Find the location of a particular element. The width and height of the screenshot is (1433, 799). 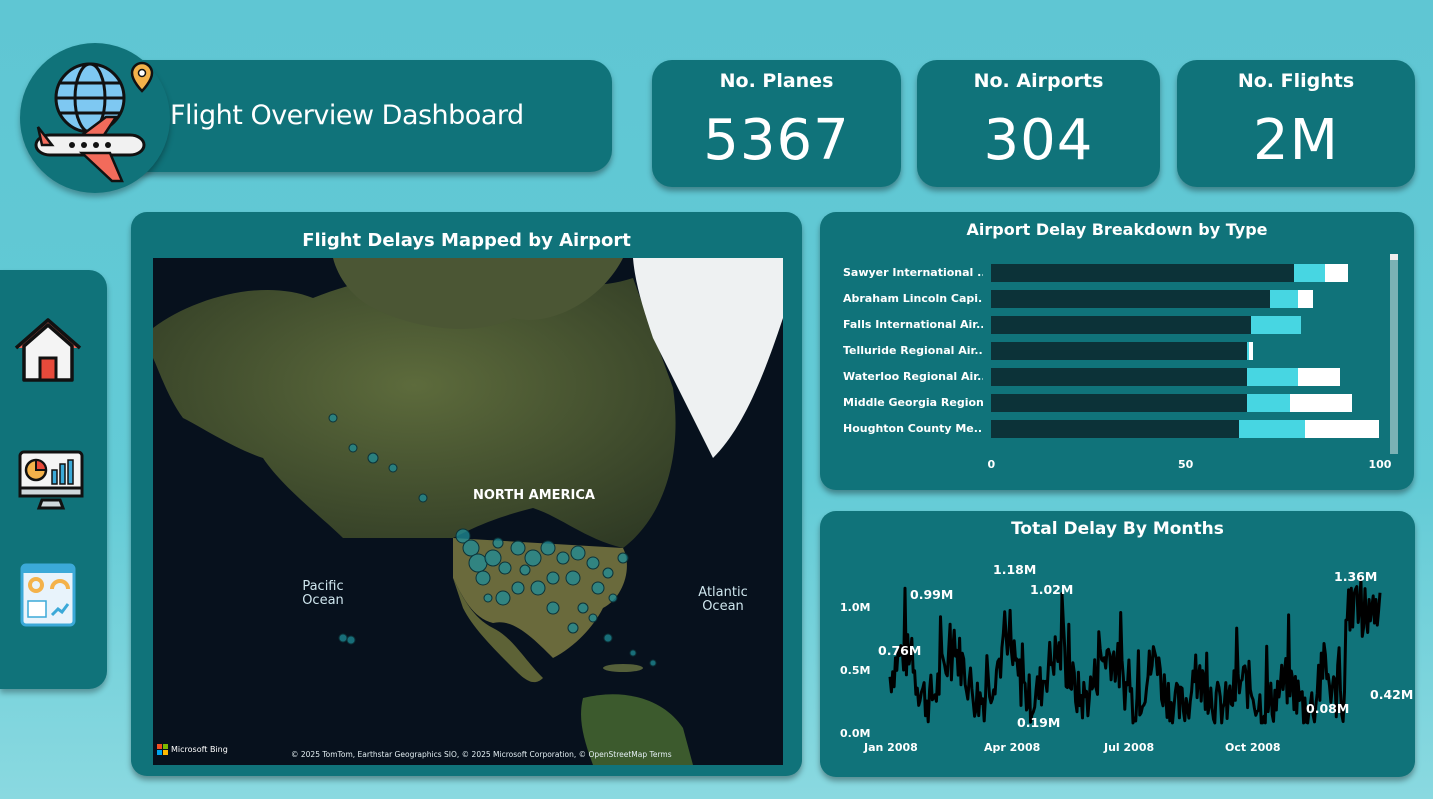

flight-globe-logo-icon is located at coordinates (94, 122).